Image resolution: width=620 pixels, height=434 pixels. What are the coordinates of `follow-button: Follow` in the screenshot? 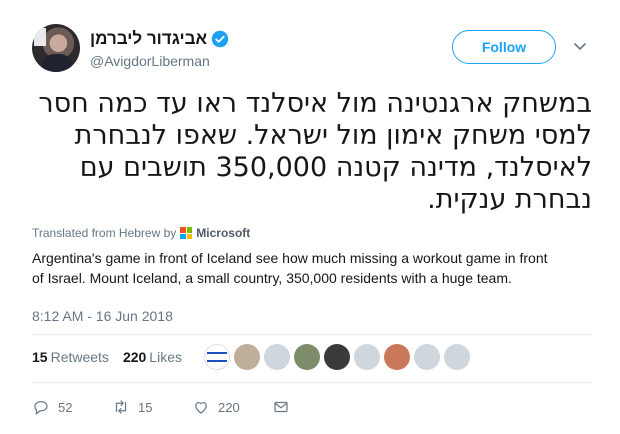 It's located at (504, 47).